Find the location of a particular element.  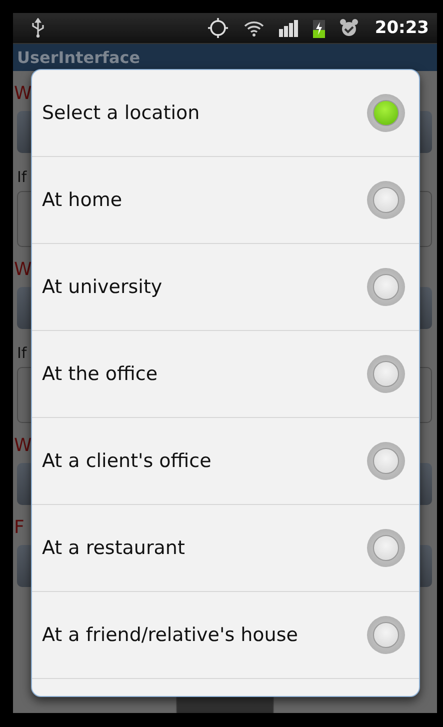

wifi-icon is located at coordinates (253, 28).